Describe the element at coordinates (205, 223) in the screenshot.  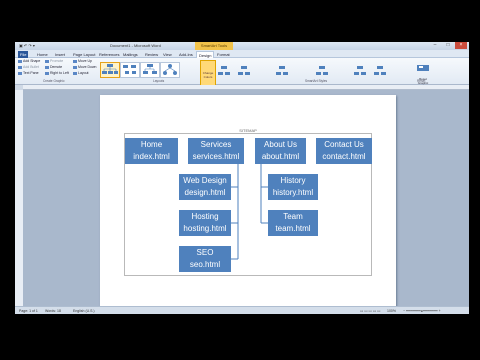
I see `node-hosting: Hosting hosting.html` at that location.